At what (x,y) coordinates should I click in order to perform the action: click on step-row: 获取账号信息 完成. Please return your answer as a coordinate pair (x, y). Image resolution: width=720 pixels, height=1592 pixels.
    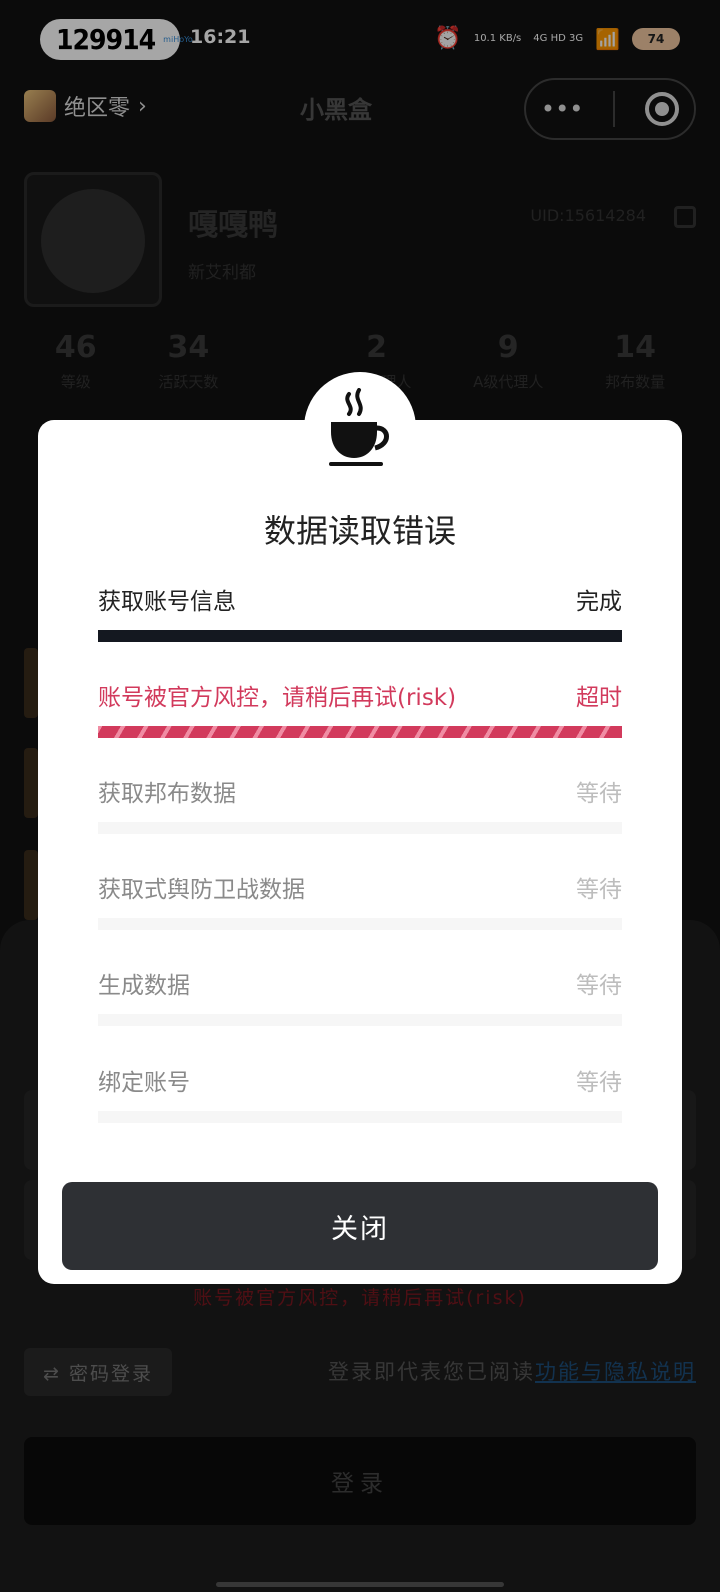
    Looking at the image, I should click on (360, 612).